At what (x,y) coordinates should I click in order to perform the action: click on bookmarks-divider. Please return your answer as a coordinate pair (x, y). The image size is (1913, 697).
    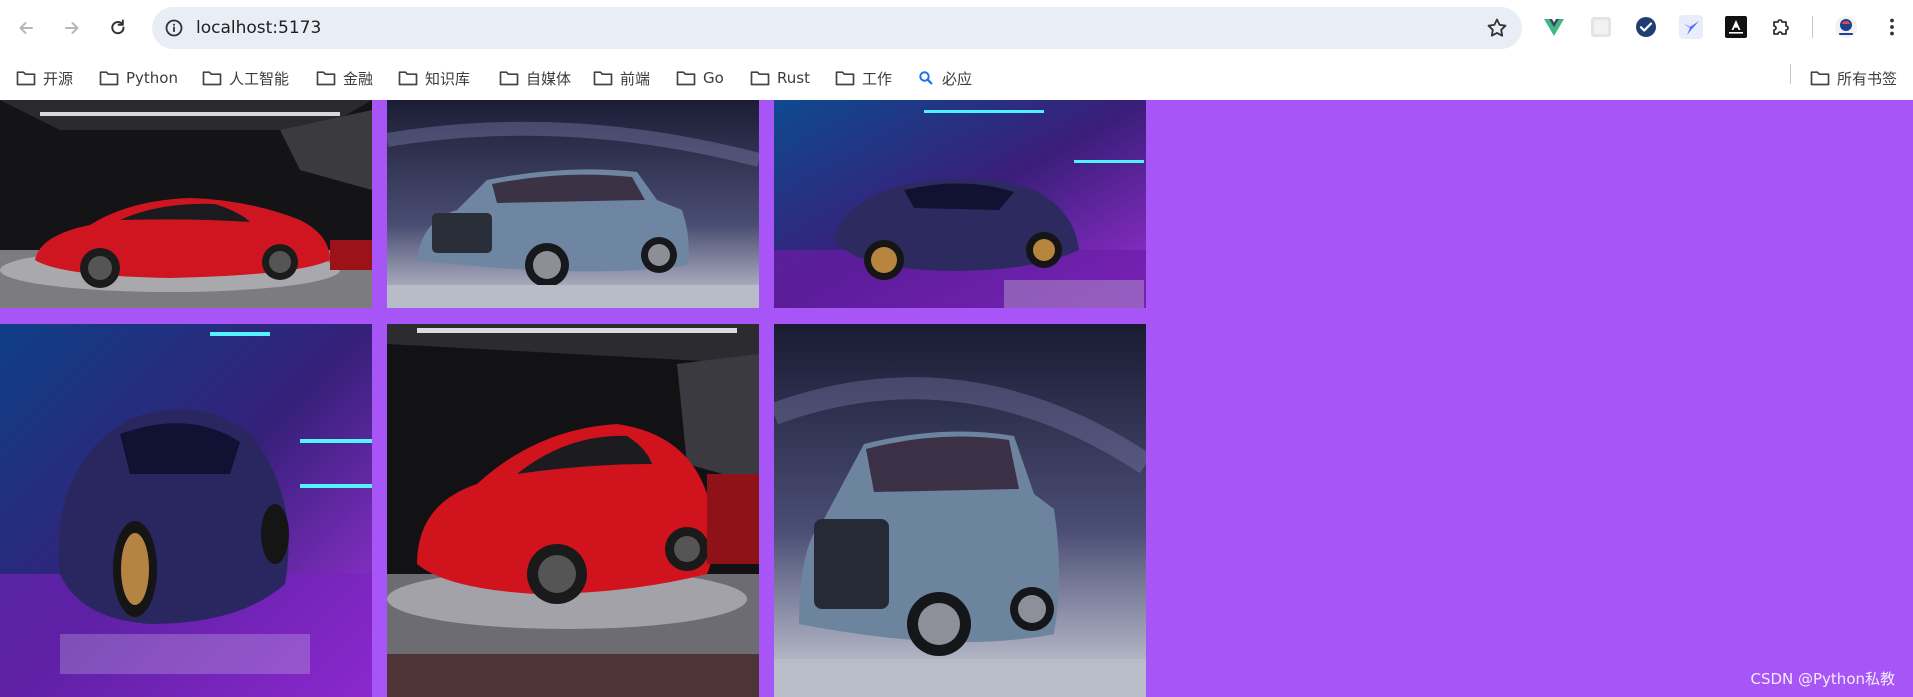
    Looking at the image, I should click on (1790, 74).